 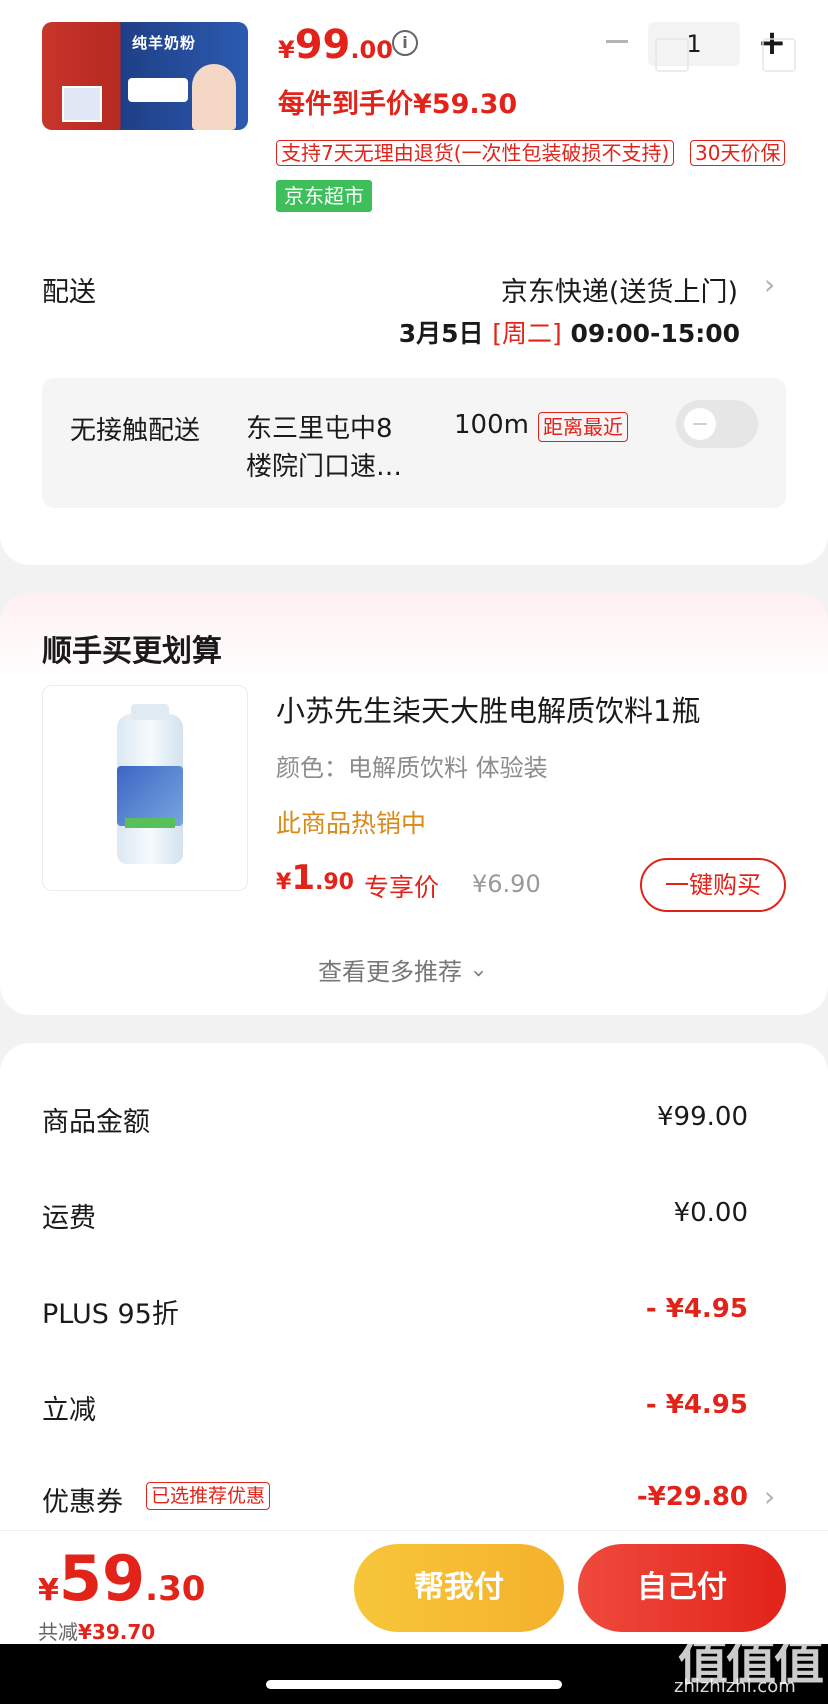 I want to click on thumb-product-box, so click(x=82, y=104).